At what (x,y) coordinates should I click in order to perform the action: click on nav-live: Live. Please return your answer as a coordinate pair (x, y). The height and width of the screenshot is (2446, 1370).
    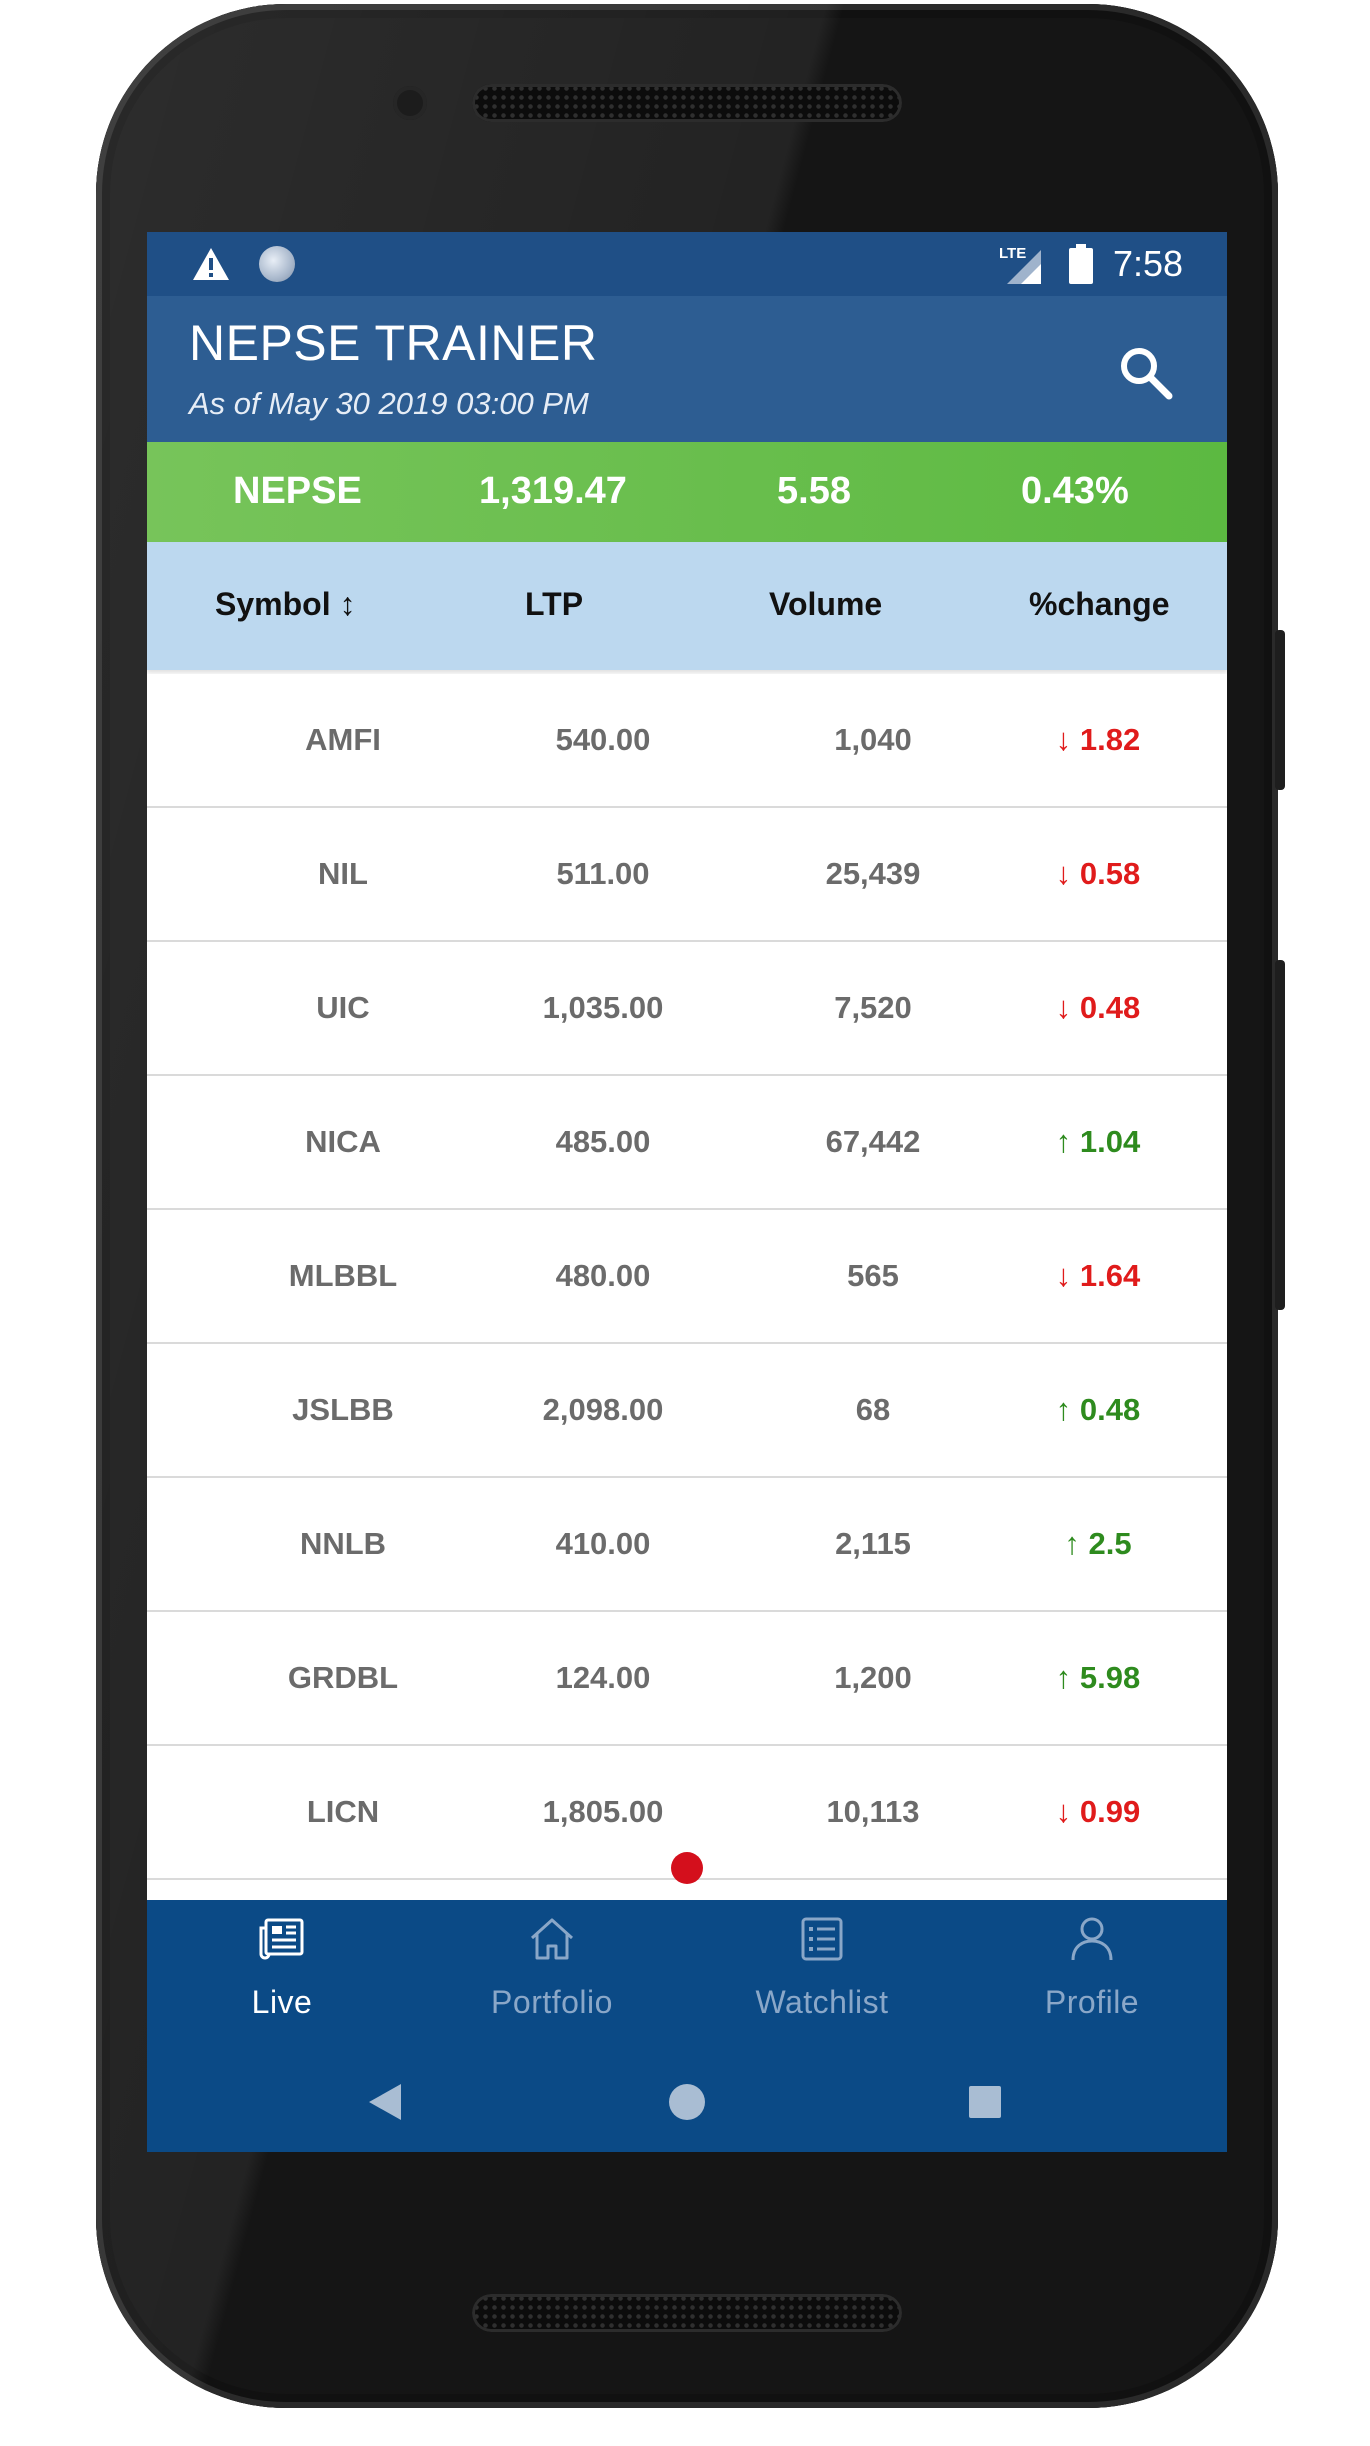
    Looking at the image, I should click on (282, 1975).